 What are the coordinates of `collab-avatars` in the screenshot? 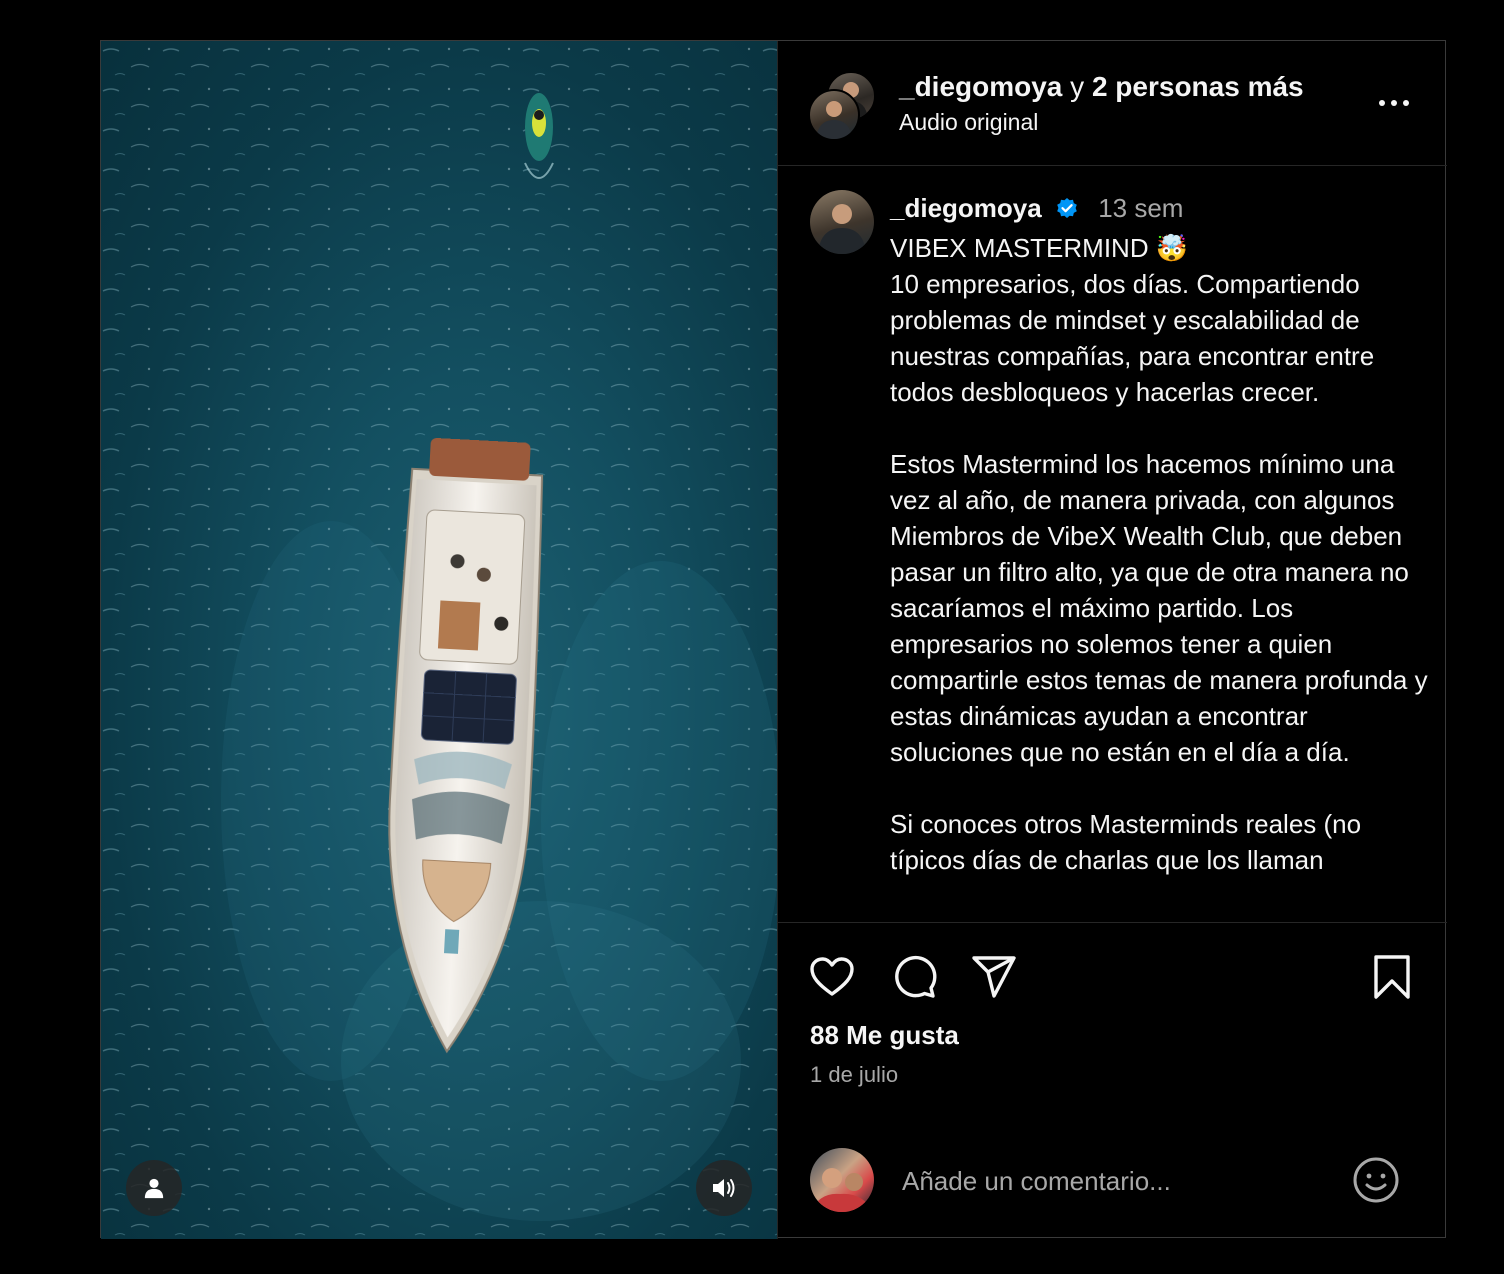 It's located at (843, 106).